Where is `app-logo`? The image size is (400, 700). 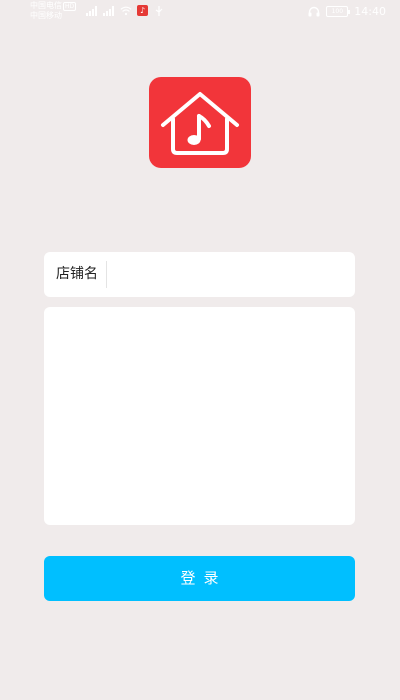 app-logo is located at coordinates (200, 122).